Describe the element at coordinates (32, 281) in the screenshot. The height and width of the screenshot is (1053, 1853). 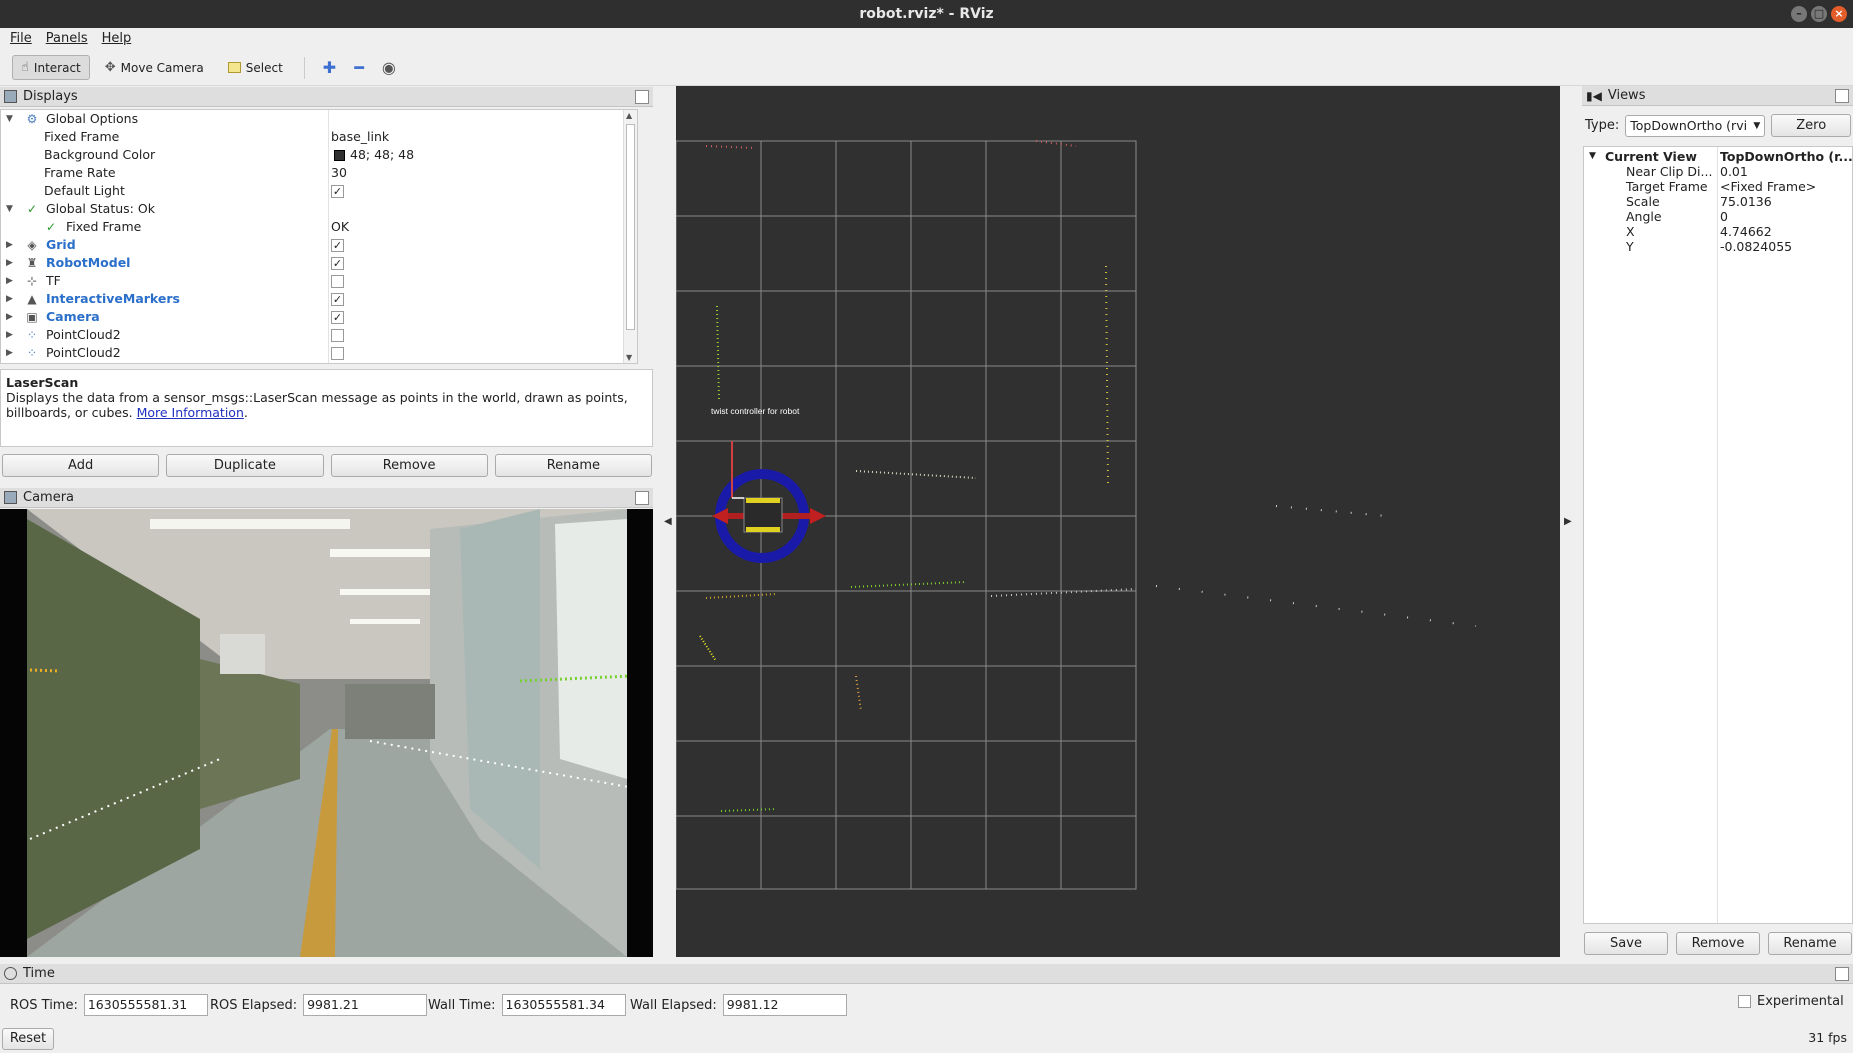
I see `axes-icon: ⊹` at that location.